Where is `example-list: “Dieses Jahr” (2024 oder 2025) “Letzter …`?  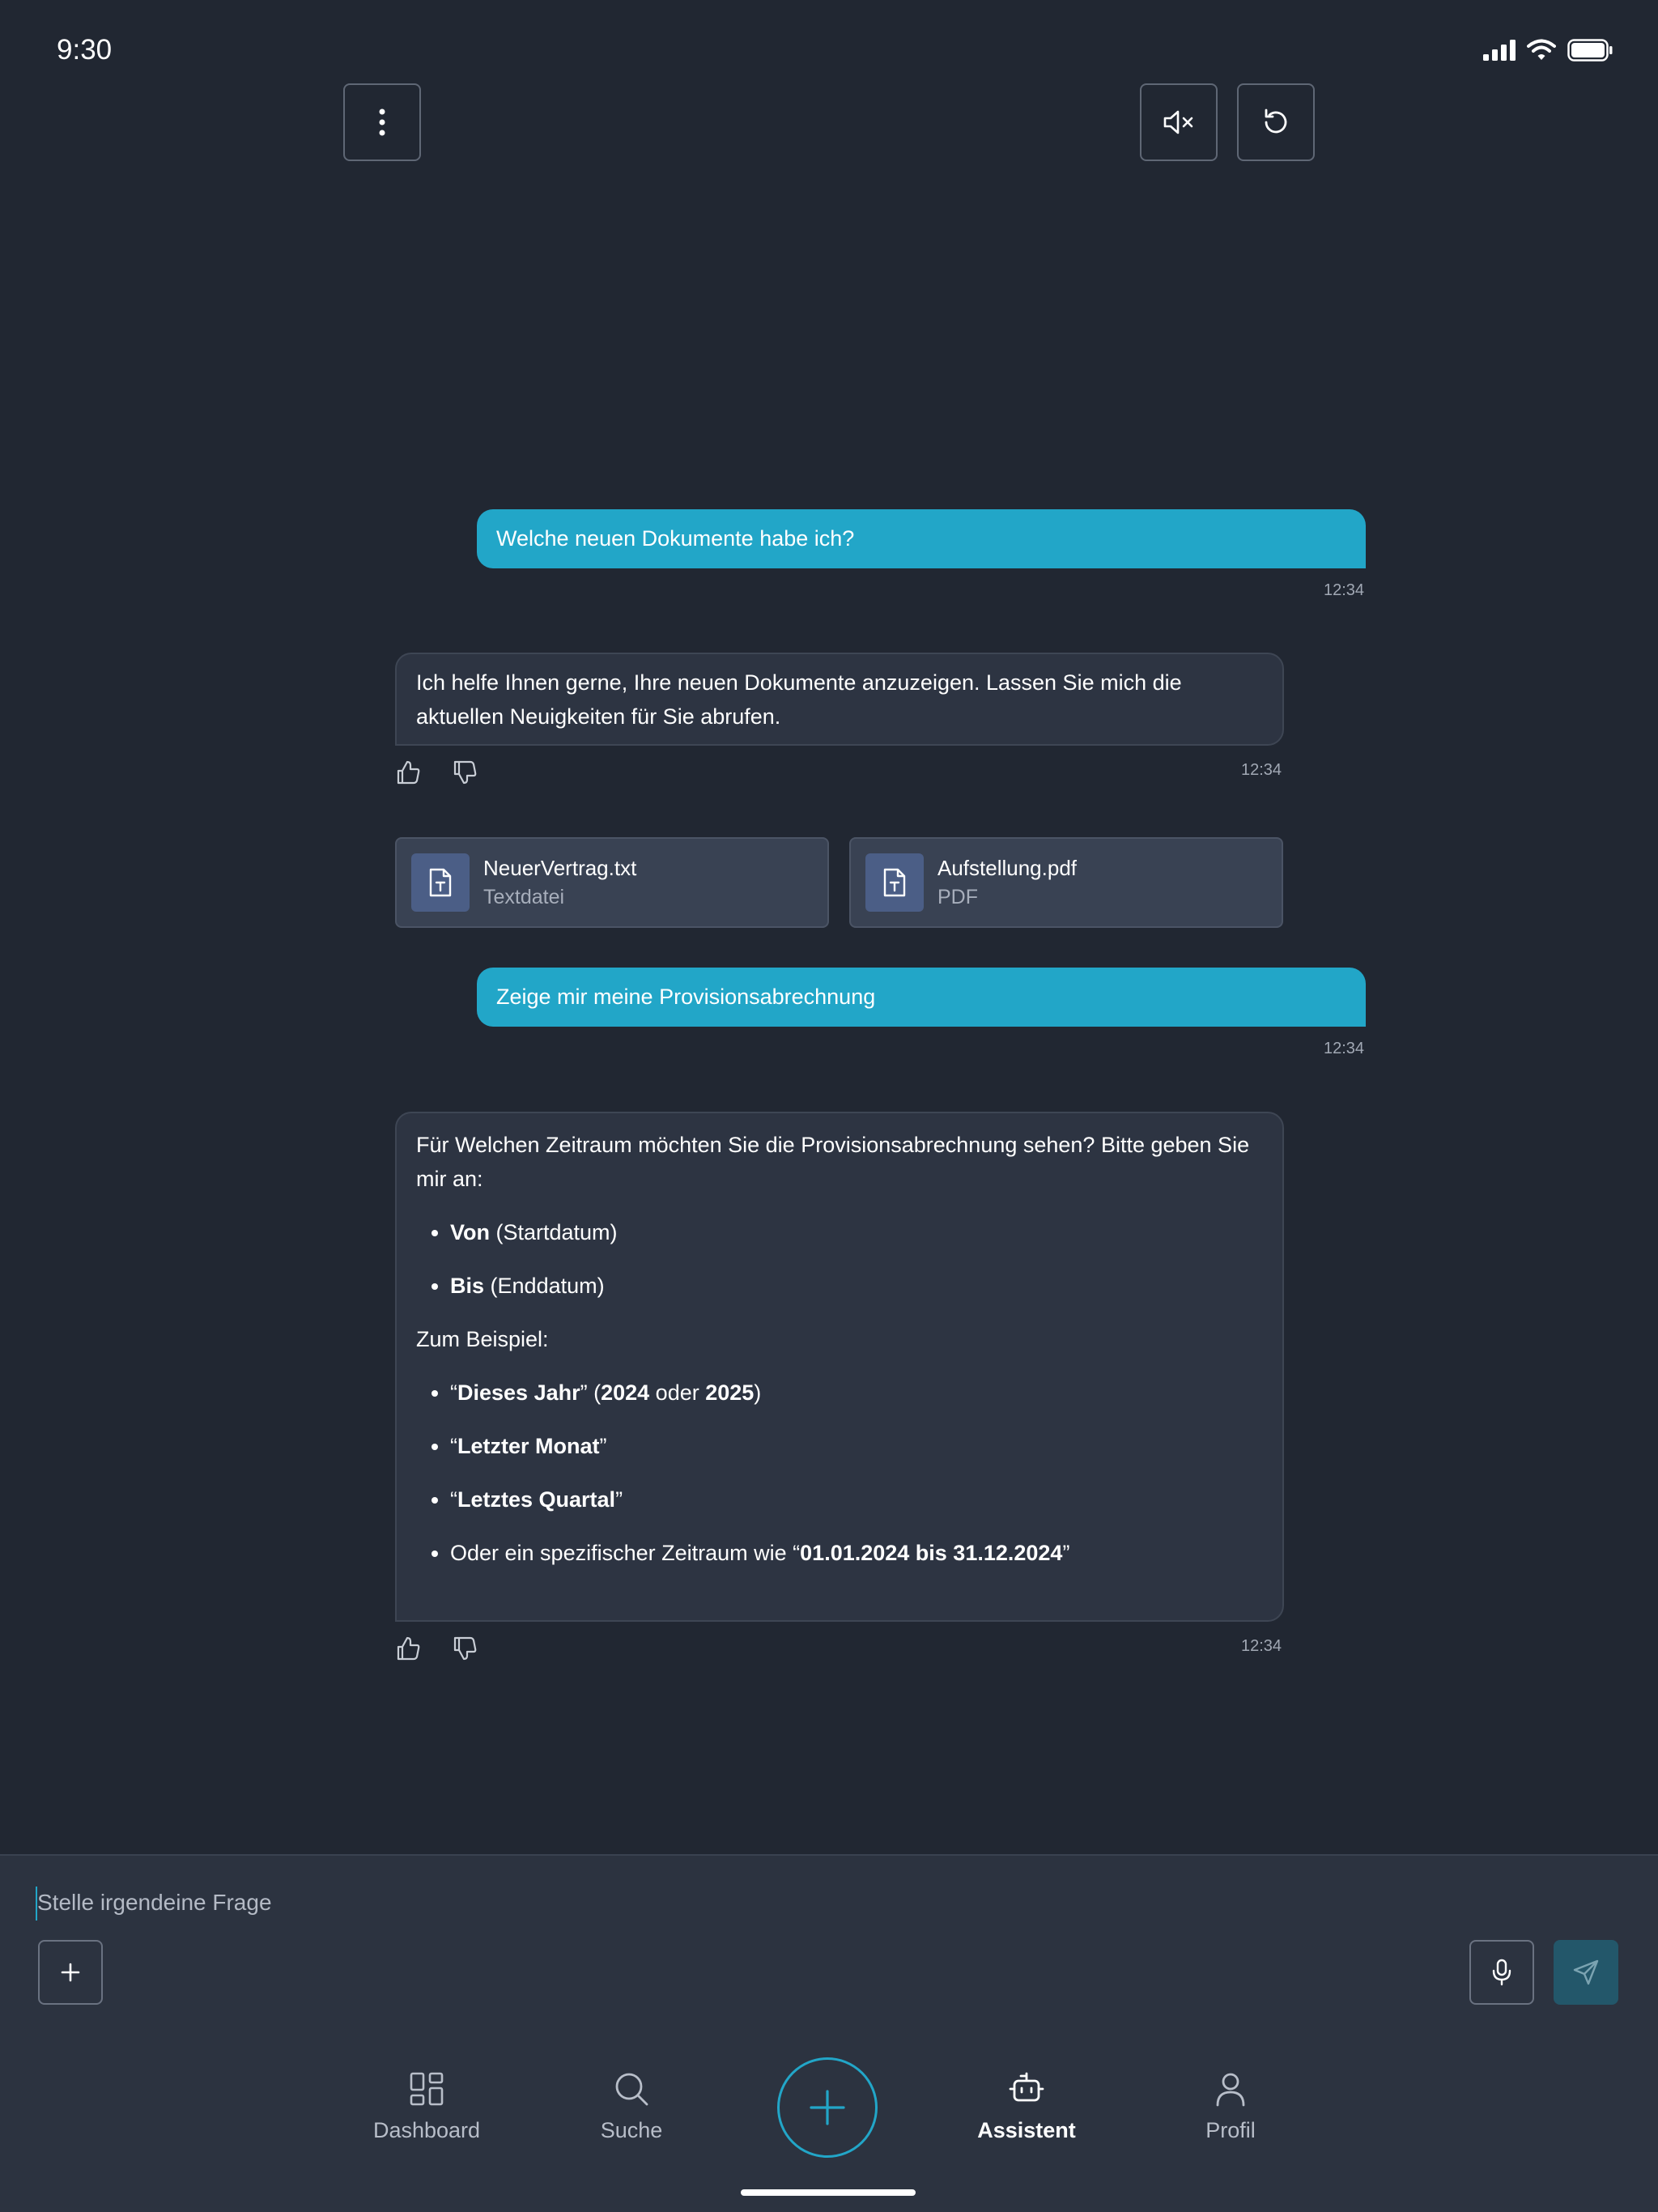 example-list: “Dieses Jahr” (2024 oder 2025) “Letzter … is located at coordinates (839, 1473).